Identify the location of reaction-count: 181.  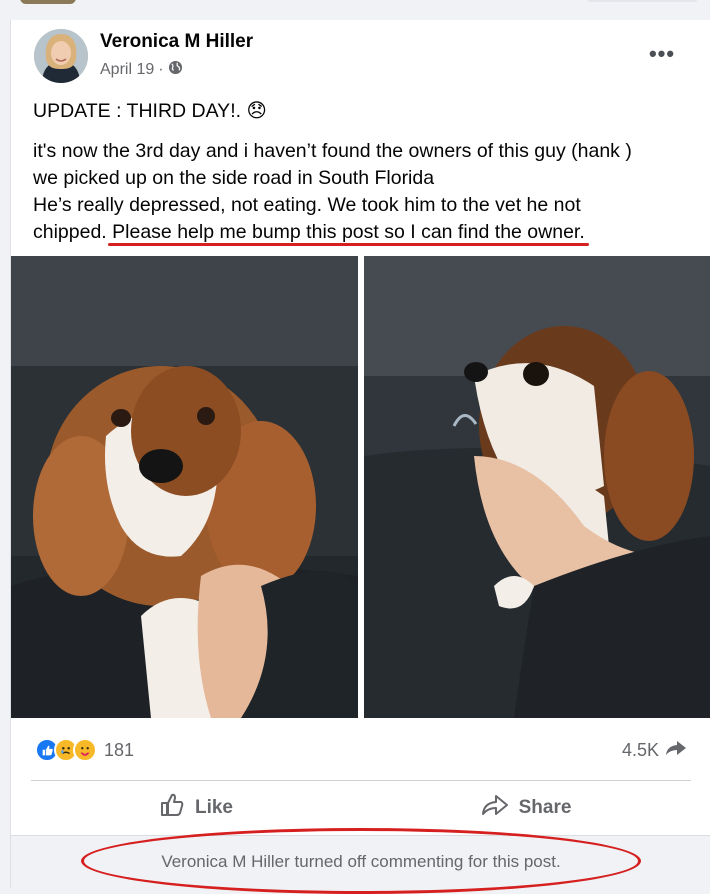
(119, 749).